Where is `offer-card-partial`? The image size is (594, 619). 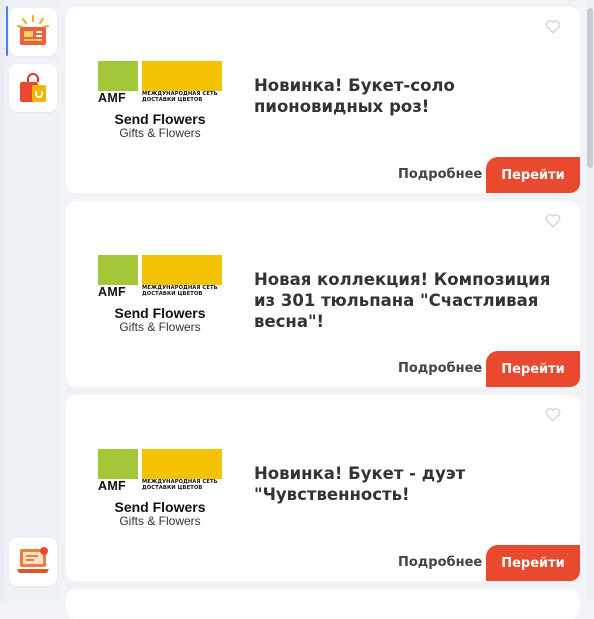
offer-card-partial is located at coordinates (323, 604).